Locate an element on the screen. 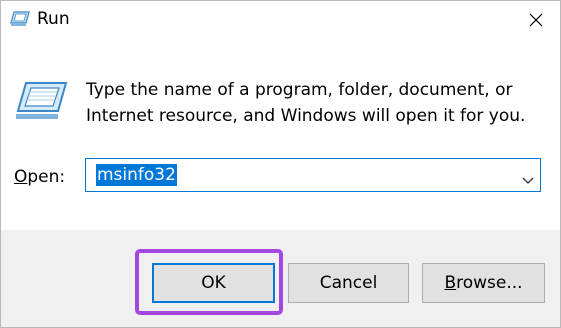 This screenshot has width=561, height=328. close-icon is located at coordinates (536, 20).